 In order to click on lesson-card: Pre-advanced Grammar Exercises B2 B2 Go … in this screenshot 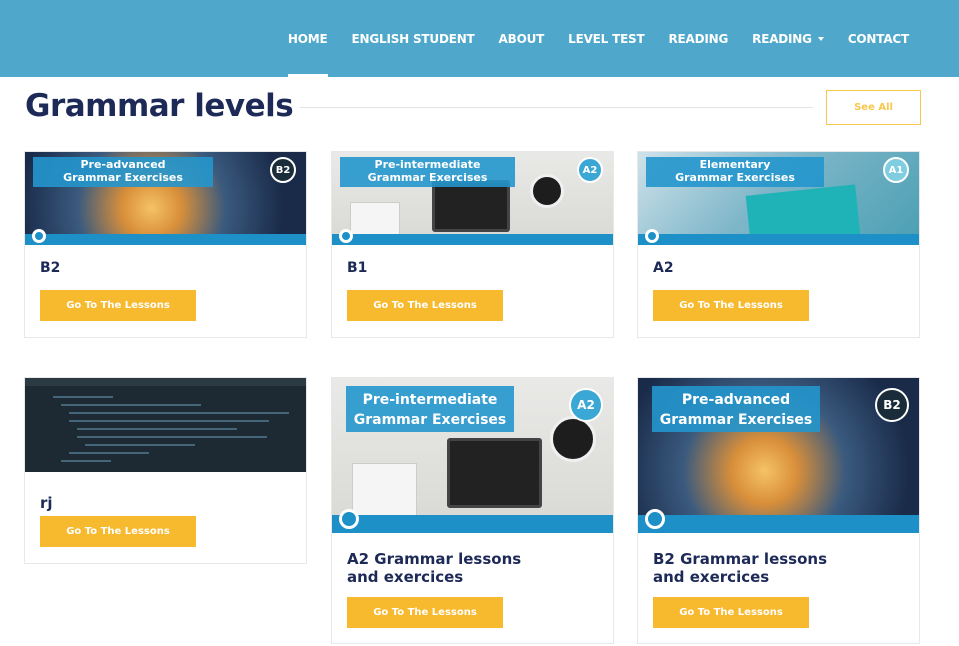, I will do `click(165, 244)`.